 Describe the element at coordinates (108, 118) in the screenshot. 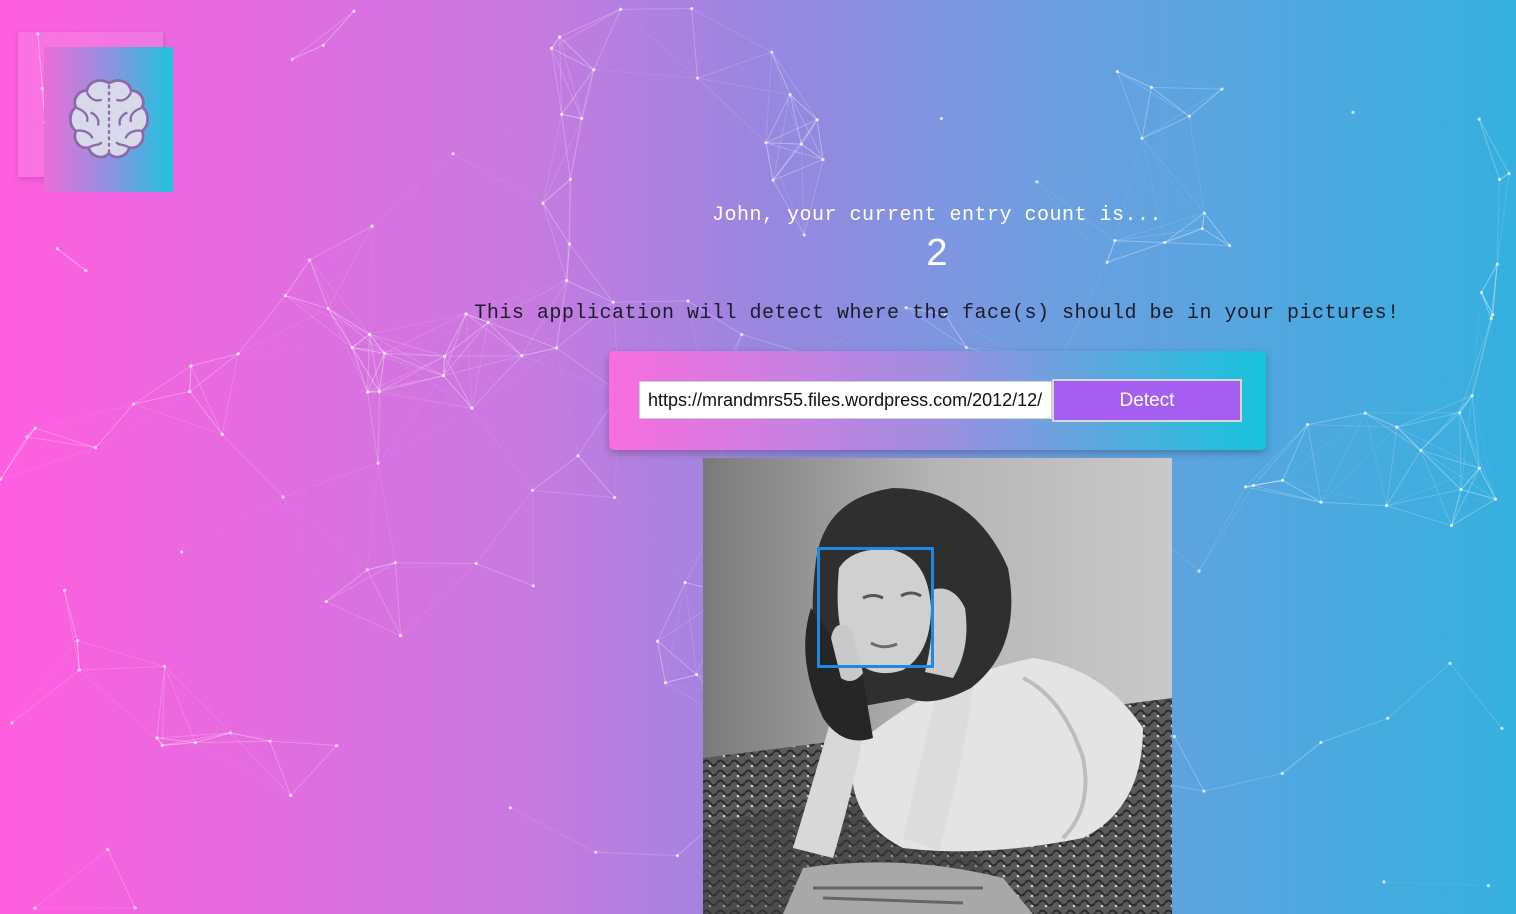

I see `brain-icon` at that location.